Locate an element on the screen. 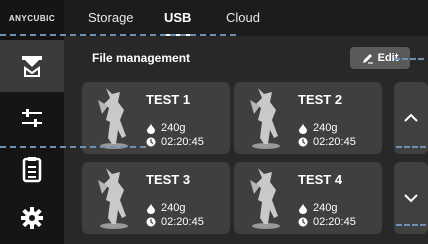 The width and height of the screenshot is (428, 244). chevron-up-icon is located at coordinates (411, 117).